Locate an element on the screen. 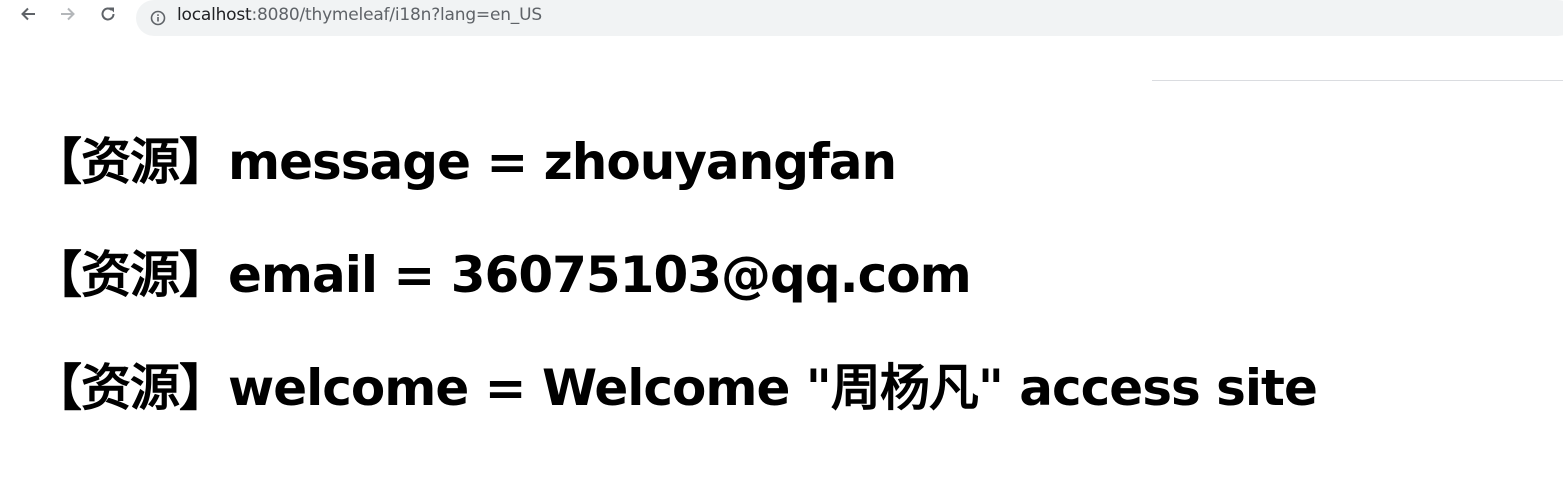  reload-icon is located at coordinates (108, 14).